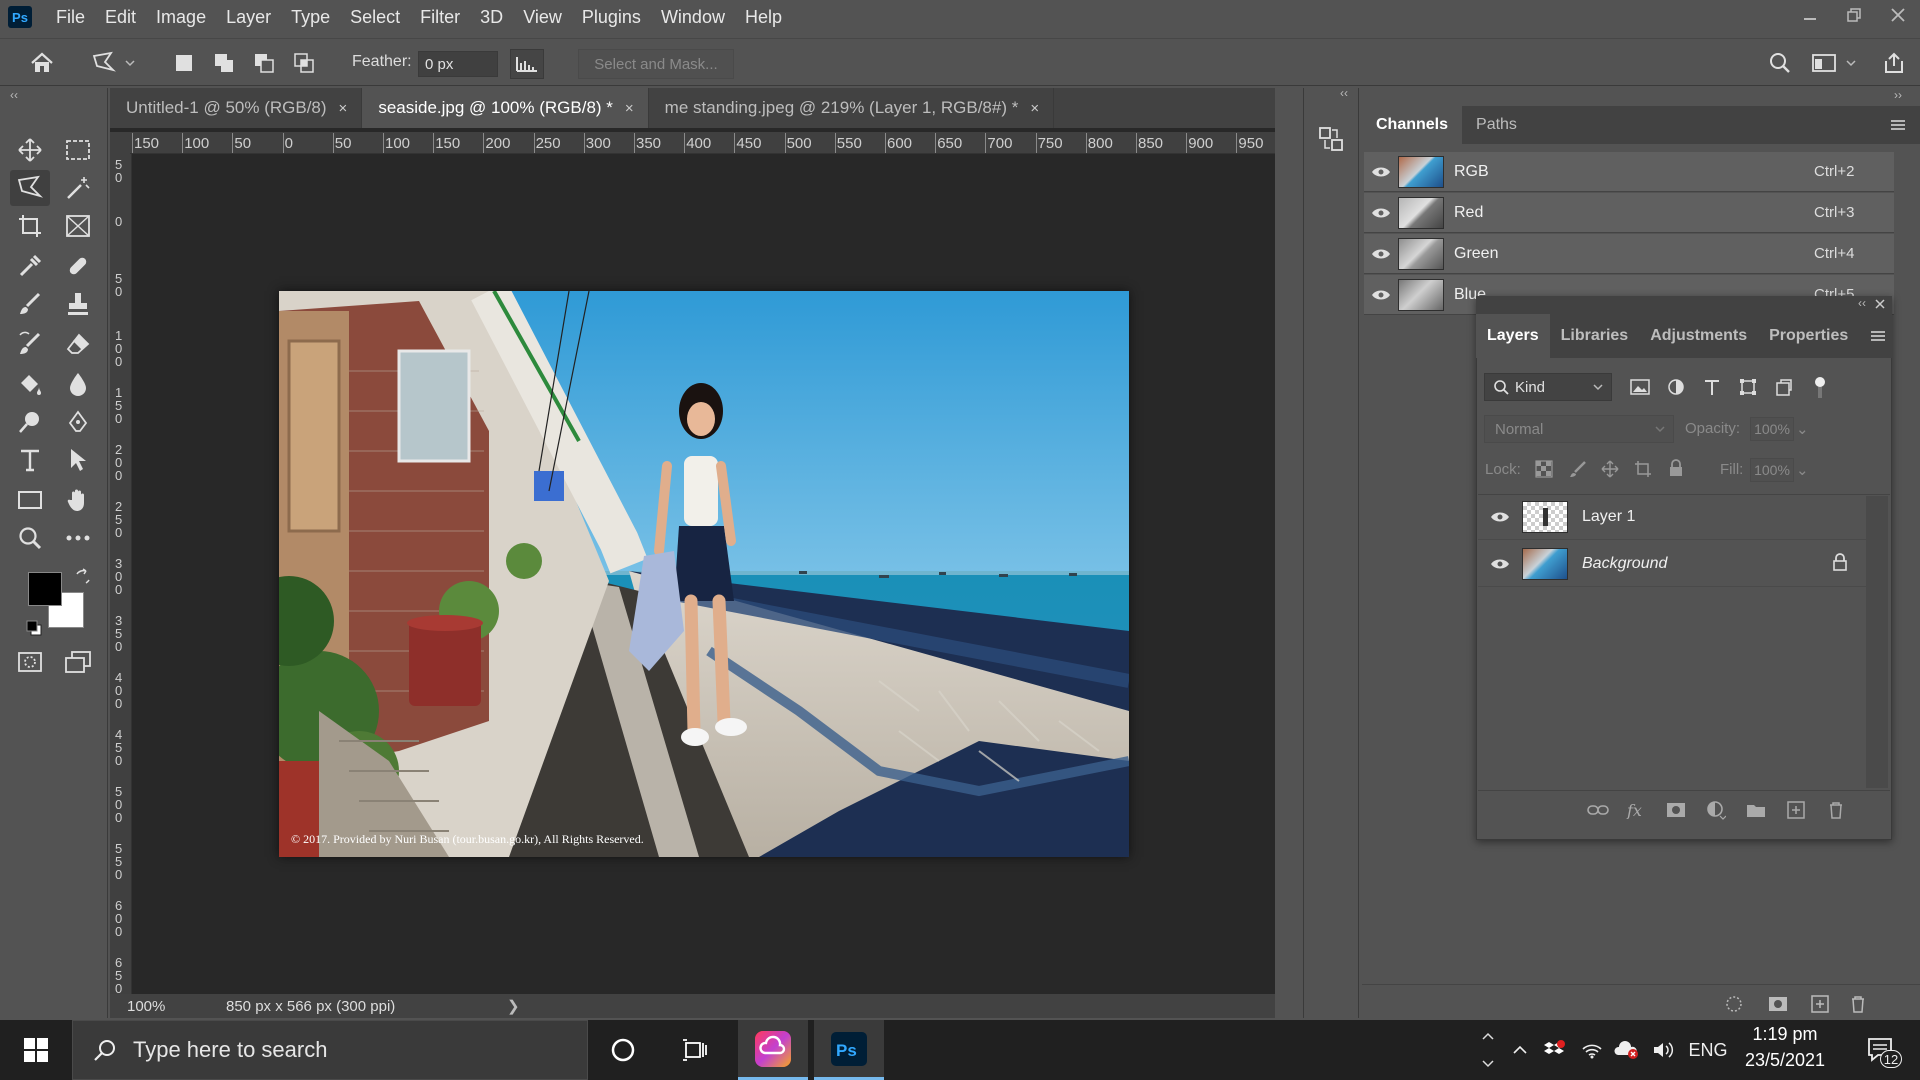 The image size is (1920, 1080). Describe the element at coordinates (1676, 810) in the screenshot. I see `add-mask-icon` at that location.